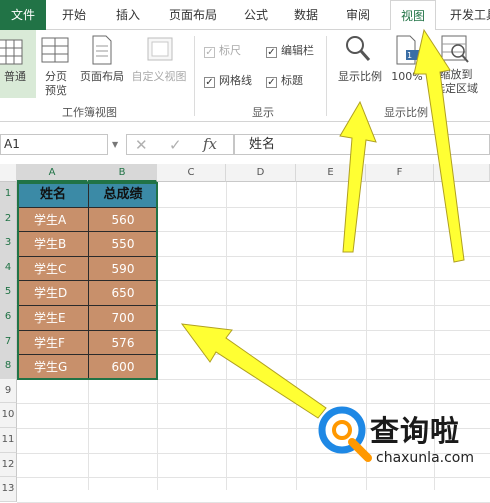 The image size is (490, 503). What do you see at coordinates (54, 144) in the screenshot?
I see `name-box: A1` at bounding box center [54, 144].